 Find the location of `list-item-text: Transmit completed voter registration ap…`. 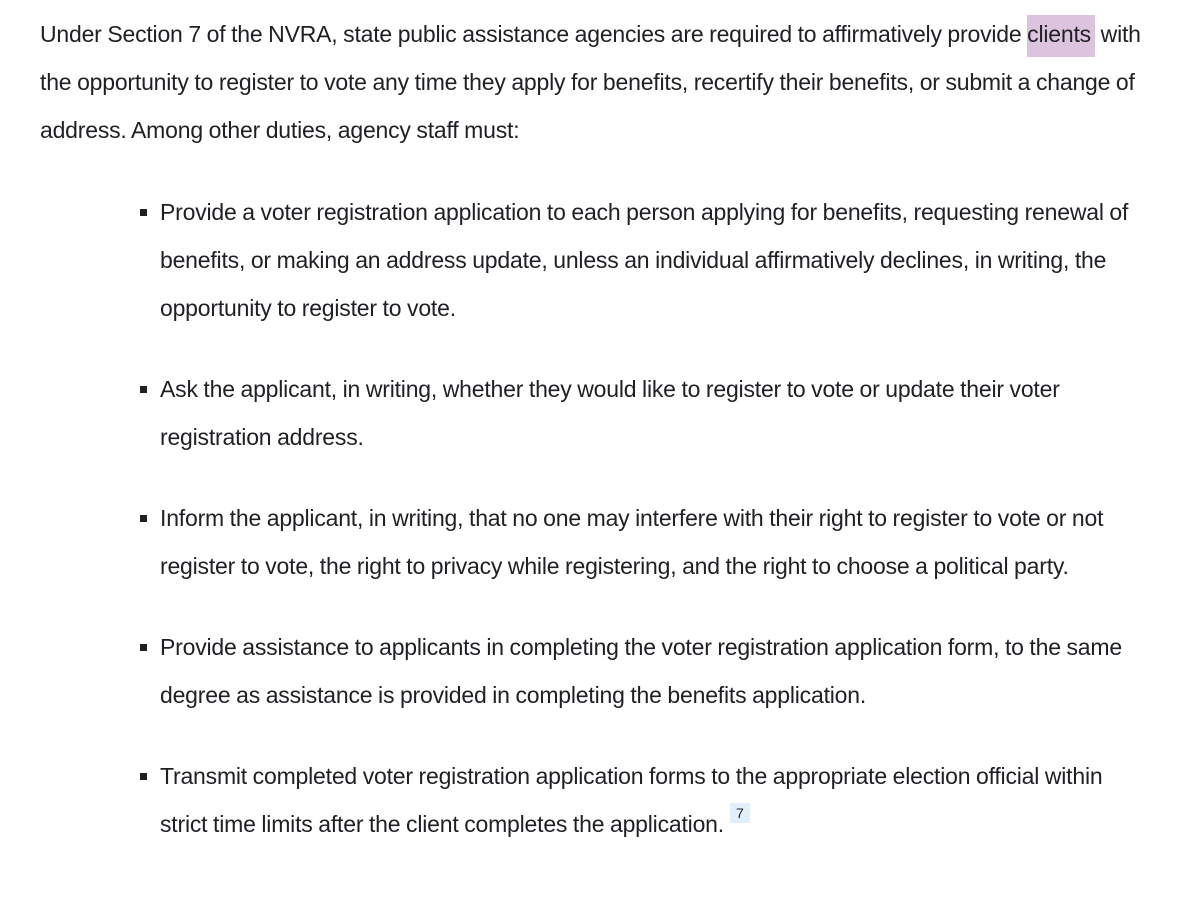

list-item-text: Transmit completed voter registration ap… is located at coordinates (631, 800).